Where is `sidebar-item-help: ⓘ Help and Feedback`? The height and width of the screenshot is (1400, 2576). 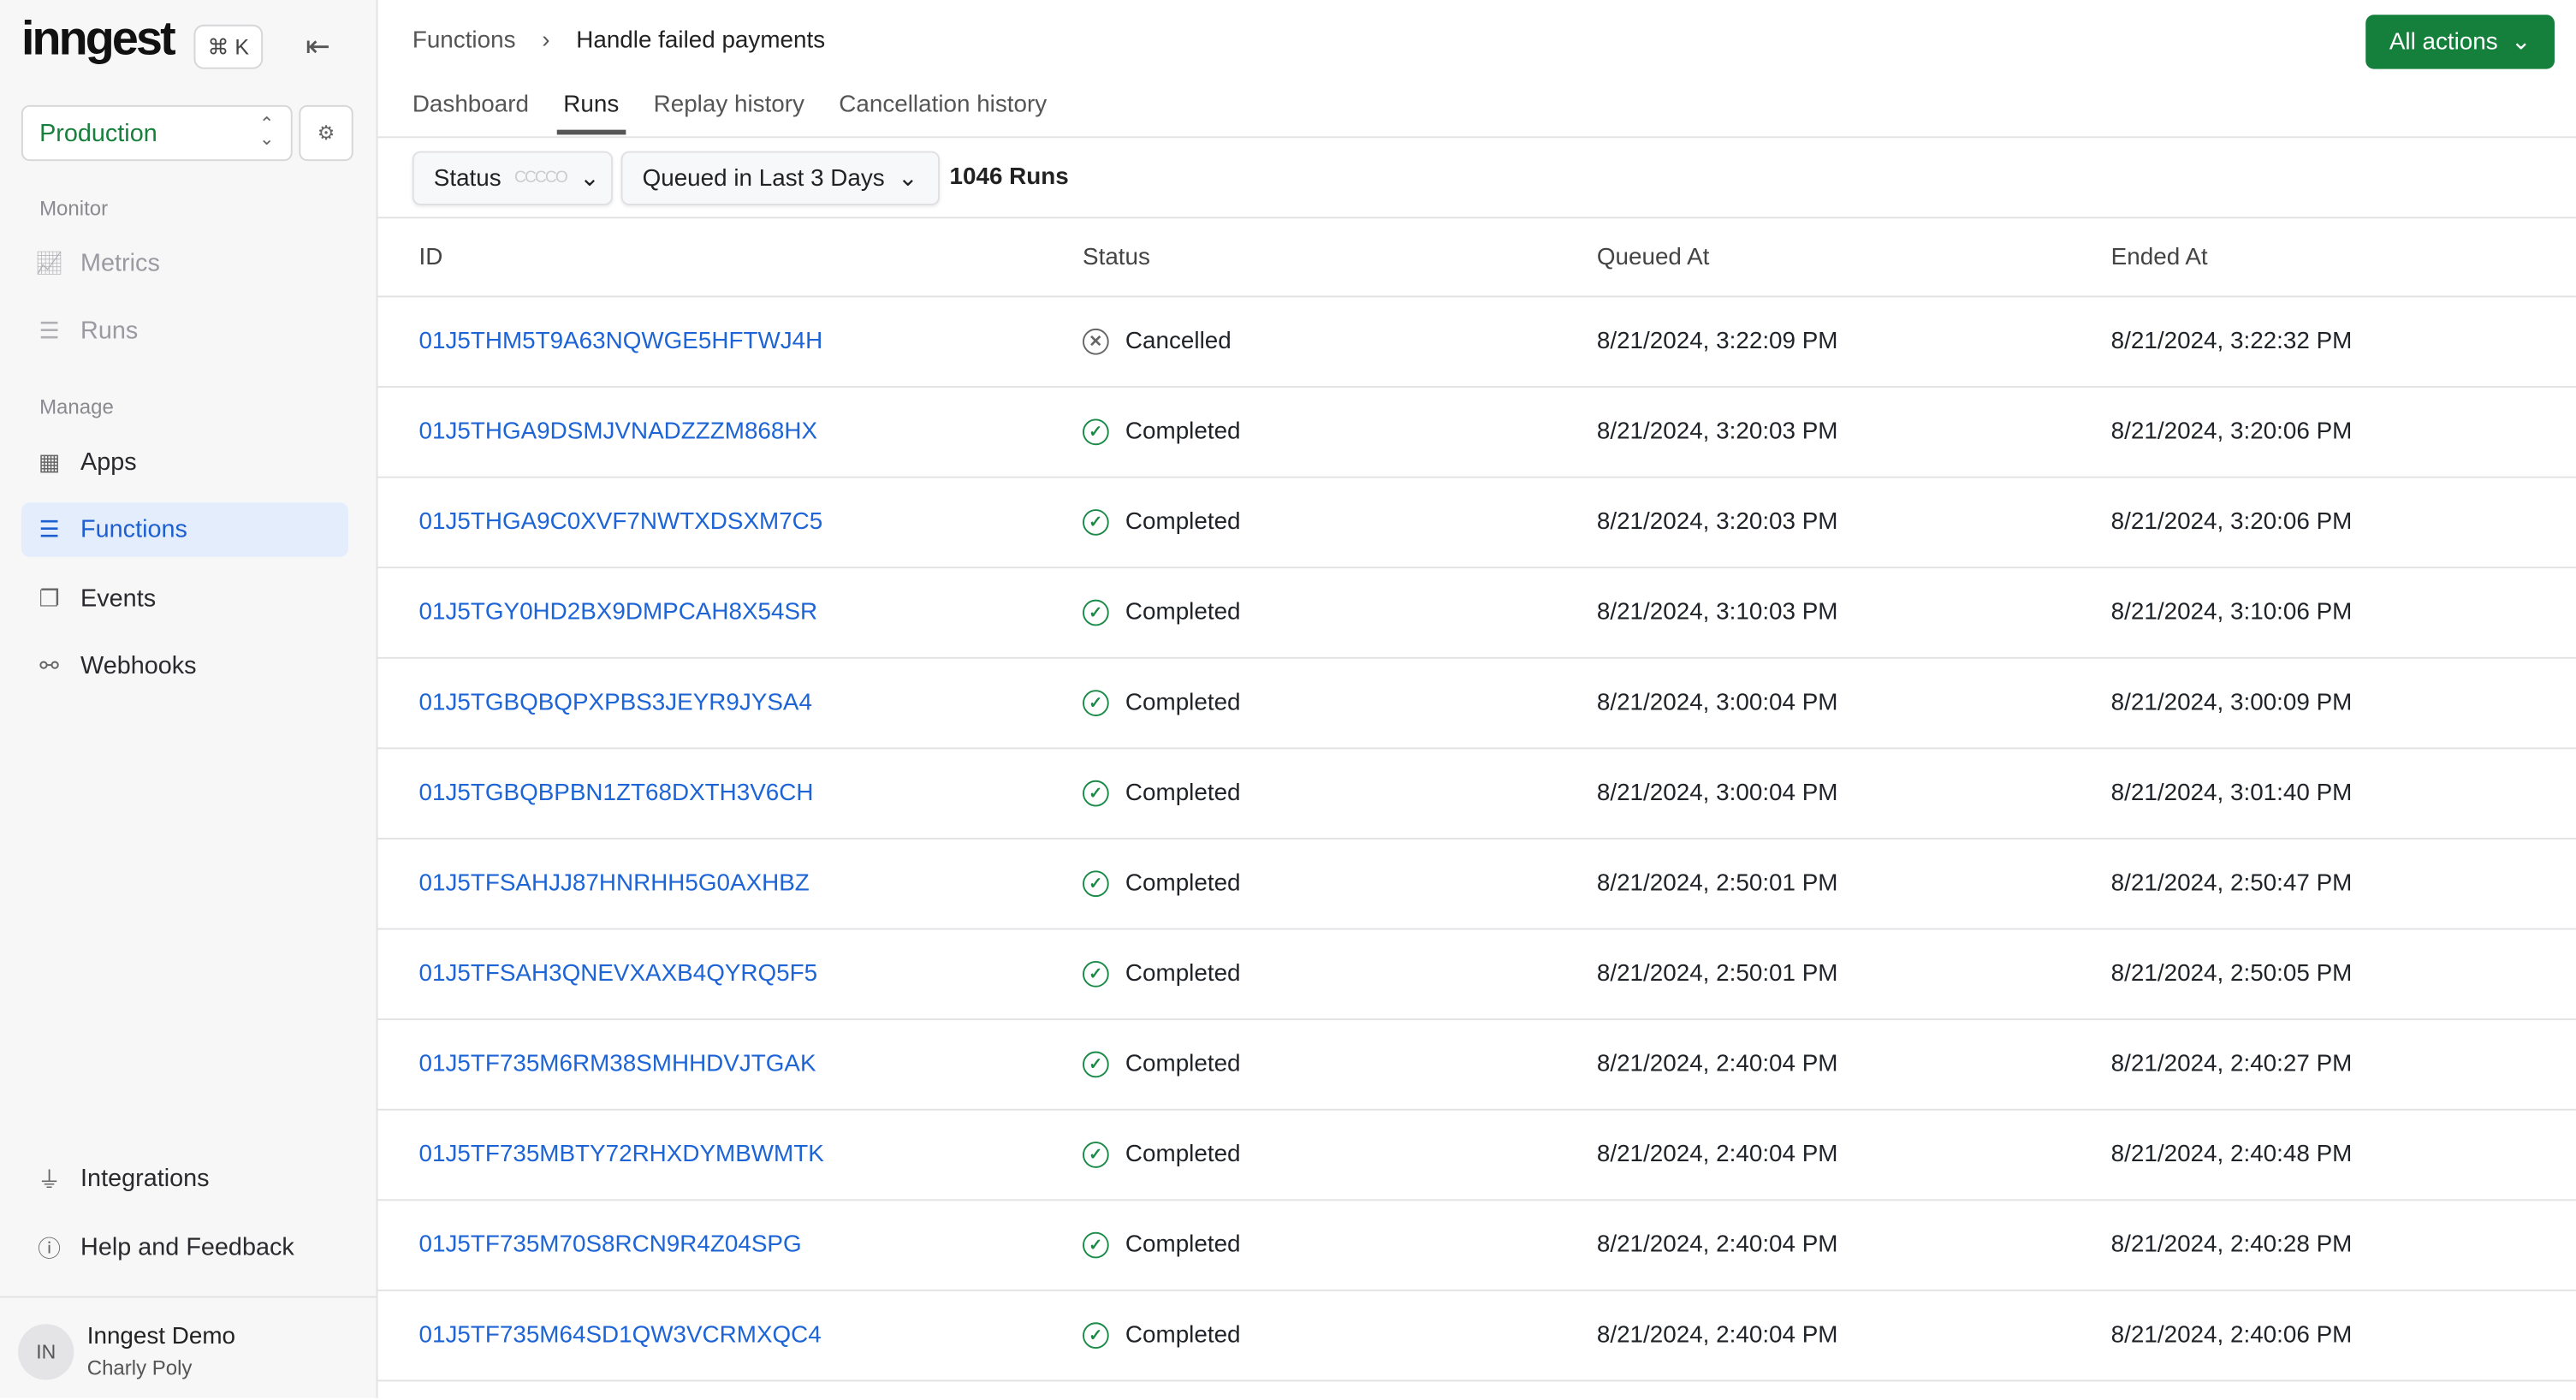 sidebar-item-help: ⓘ Help and Feedback is located at coordinates (184, 1247).